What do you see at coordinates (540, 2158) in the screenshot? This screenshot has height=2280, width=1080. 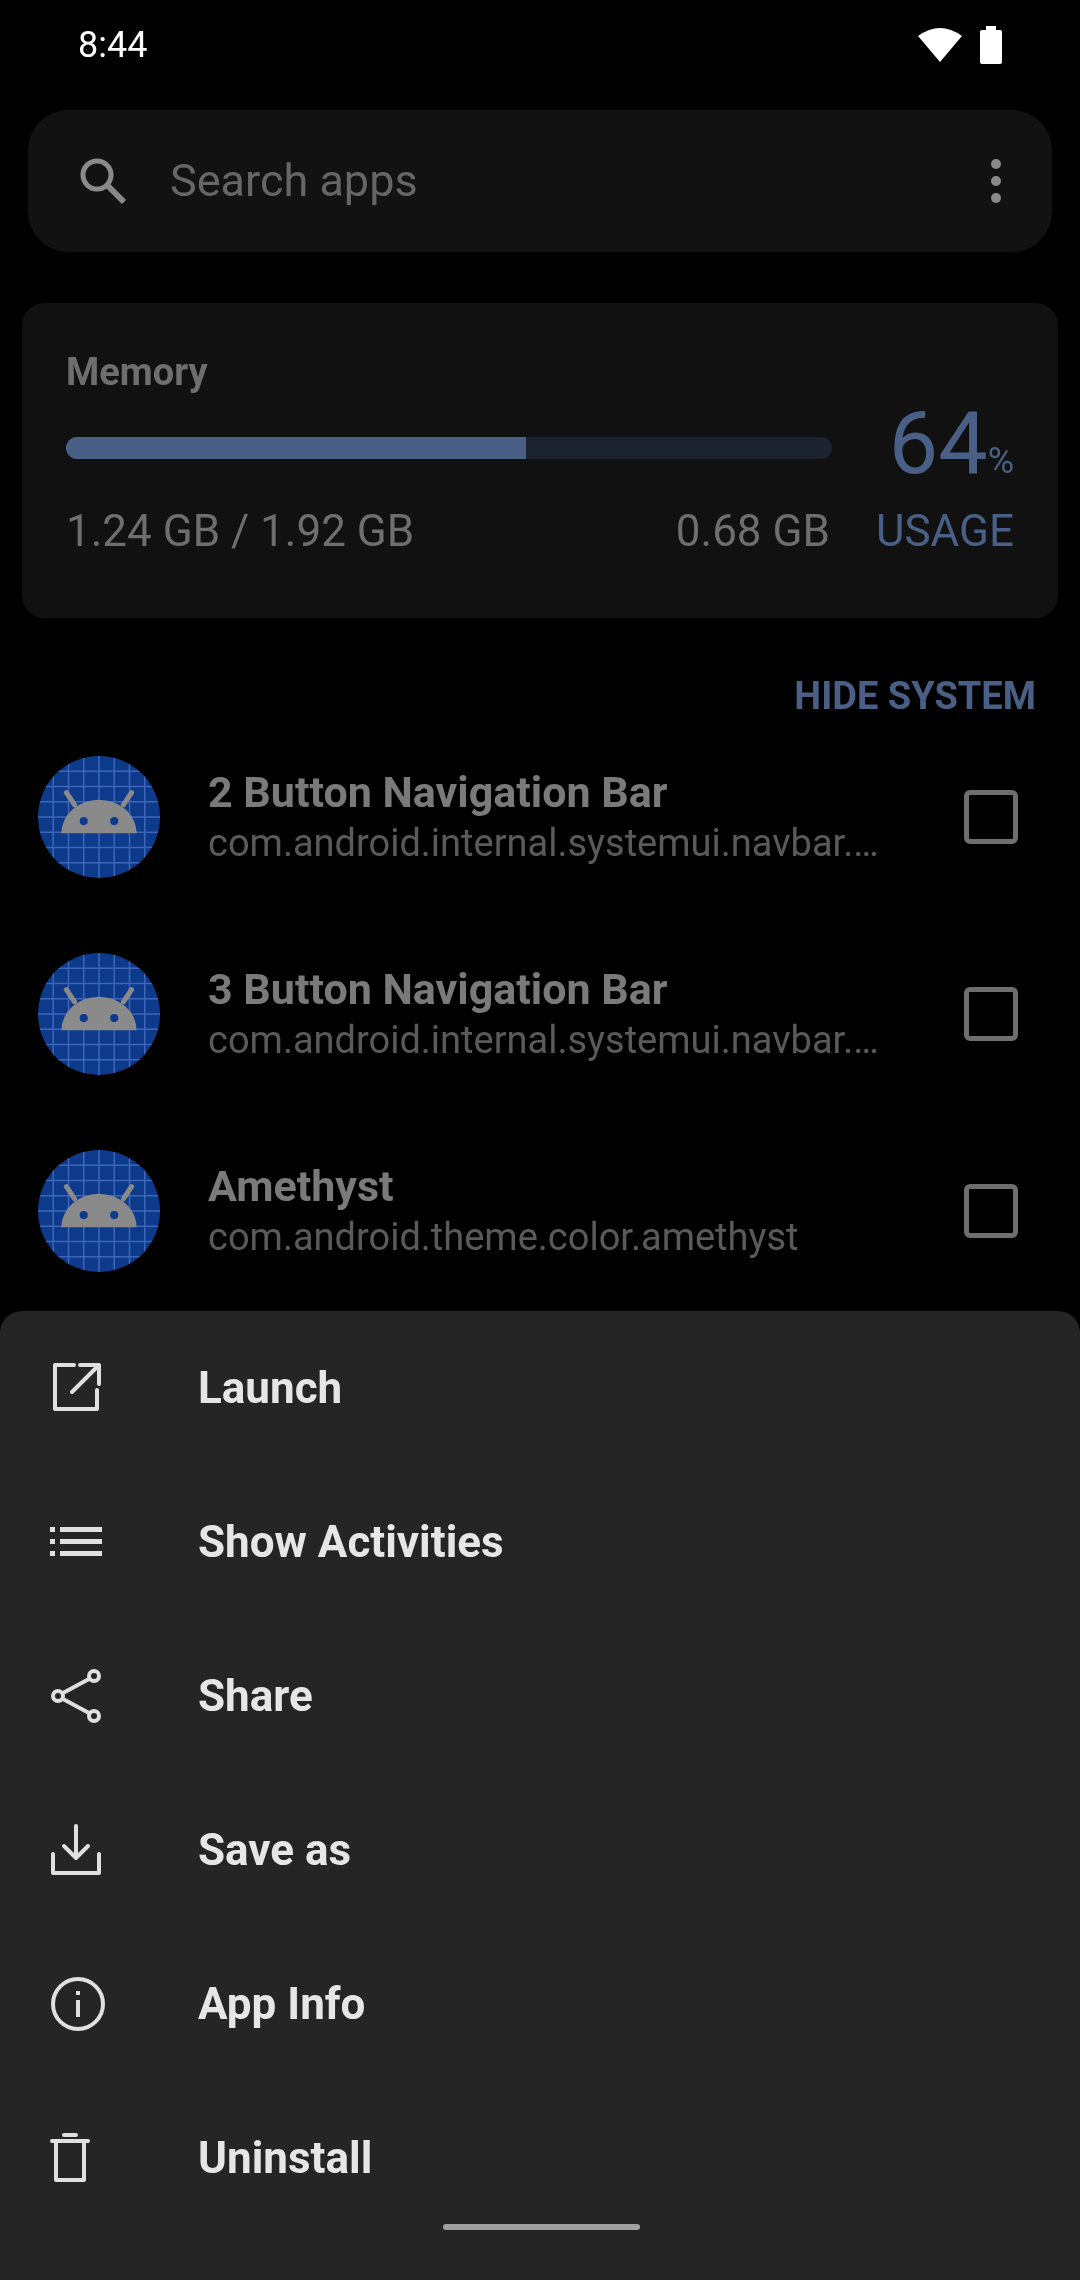 I see `menu-item: Uninstall` at bounding box center [540, 2158].